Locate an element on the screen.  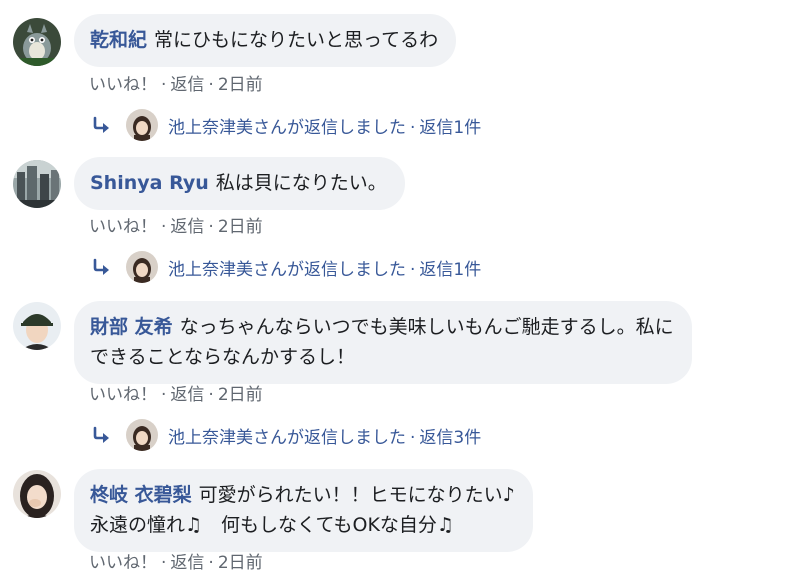
comment-author: 乾和紀 is located at coordinates (118, 40).